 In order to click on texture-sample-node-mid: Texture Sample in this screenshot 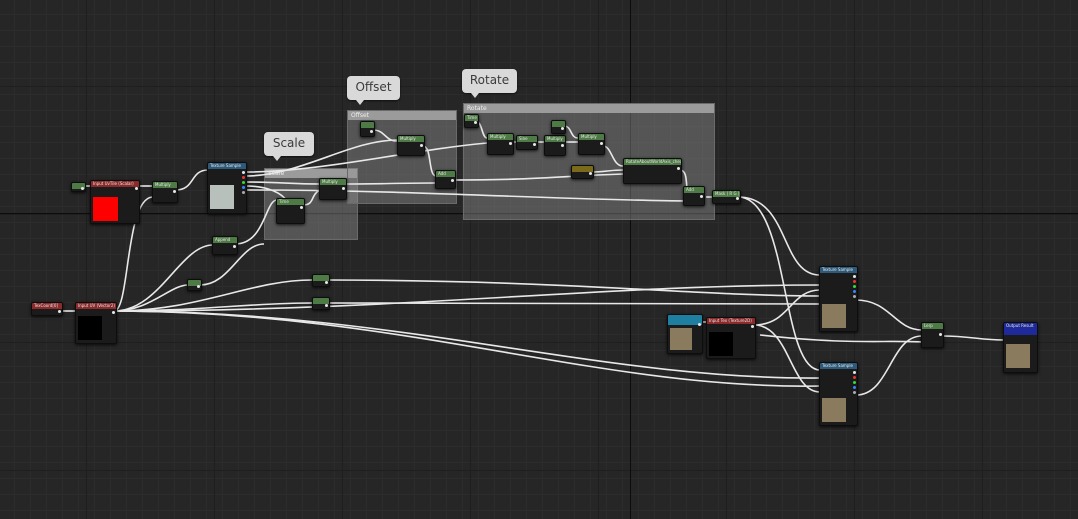, I will do `click(838, 299)`.